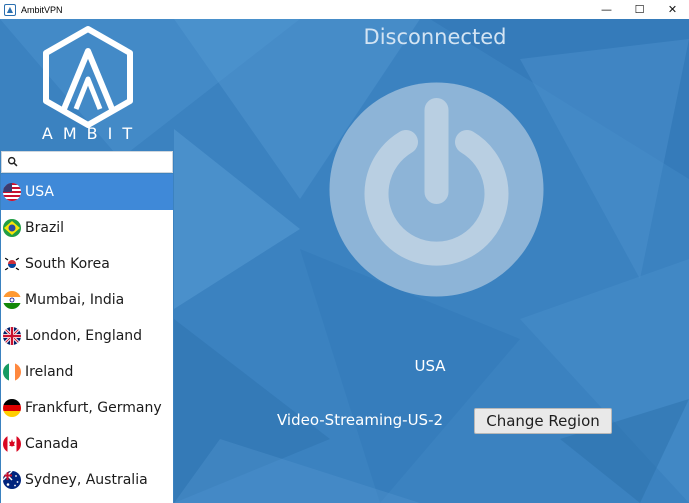  What do you see at coordinates (430, 366) in the screenshot?
I see `selected-region-name: USA` at bounding box center [430, 366].